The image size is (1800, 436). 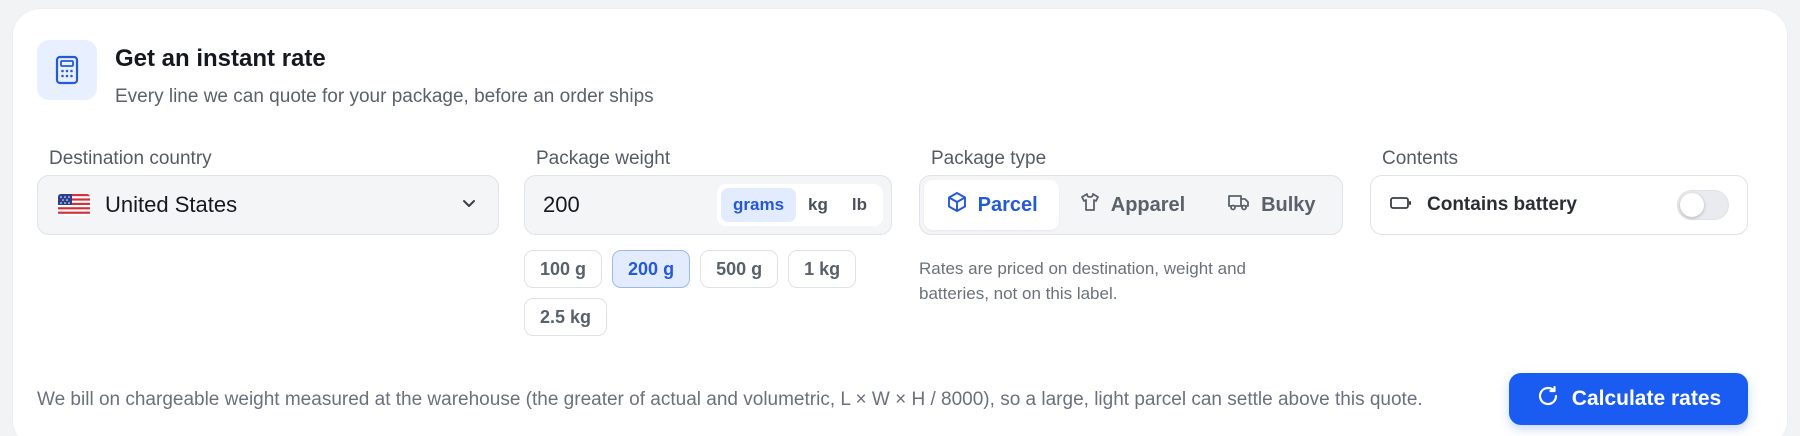 What do you see at coordinates (566, 317) in the screenshot?
I see `preset-2-5kg: 2.5 kg` at bounding box center [566, 317].